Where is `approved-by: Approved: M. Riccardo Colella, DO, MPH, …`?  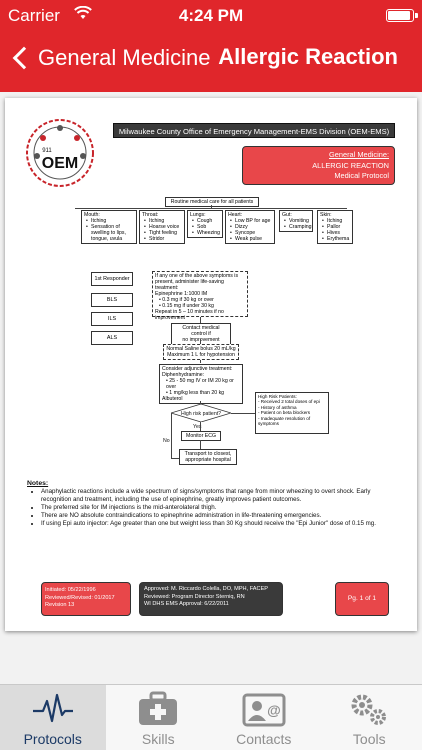
approved-by: Approved: M. Riccardo Colella, DO, MPH, … is located at coordinates (206, 589).